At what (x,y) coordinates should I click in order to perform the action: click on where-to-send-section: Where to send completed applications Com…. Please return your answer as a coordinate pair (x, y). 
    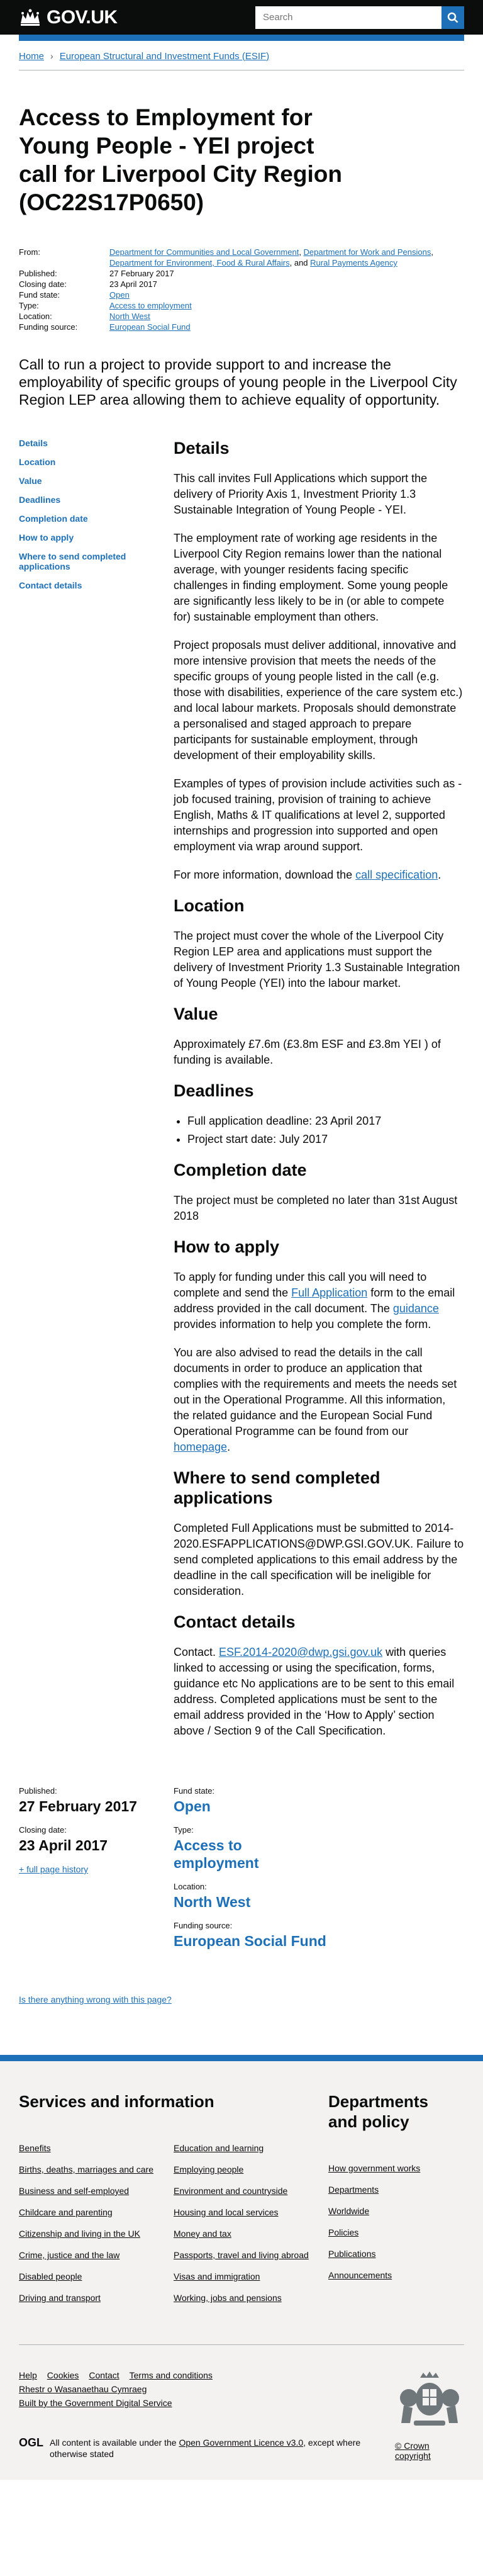
    Looking at the image, I should click on (319, 1533).